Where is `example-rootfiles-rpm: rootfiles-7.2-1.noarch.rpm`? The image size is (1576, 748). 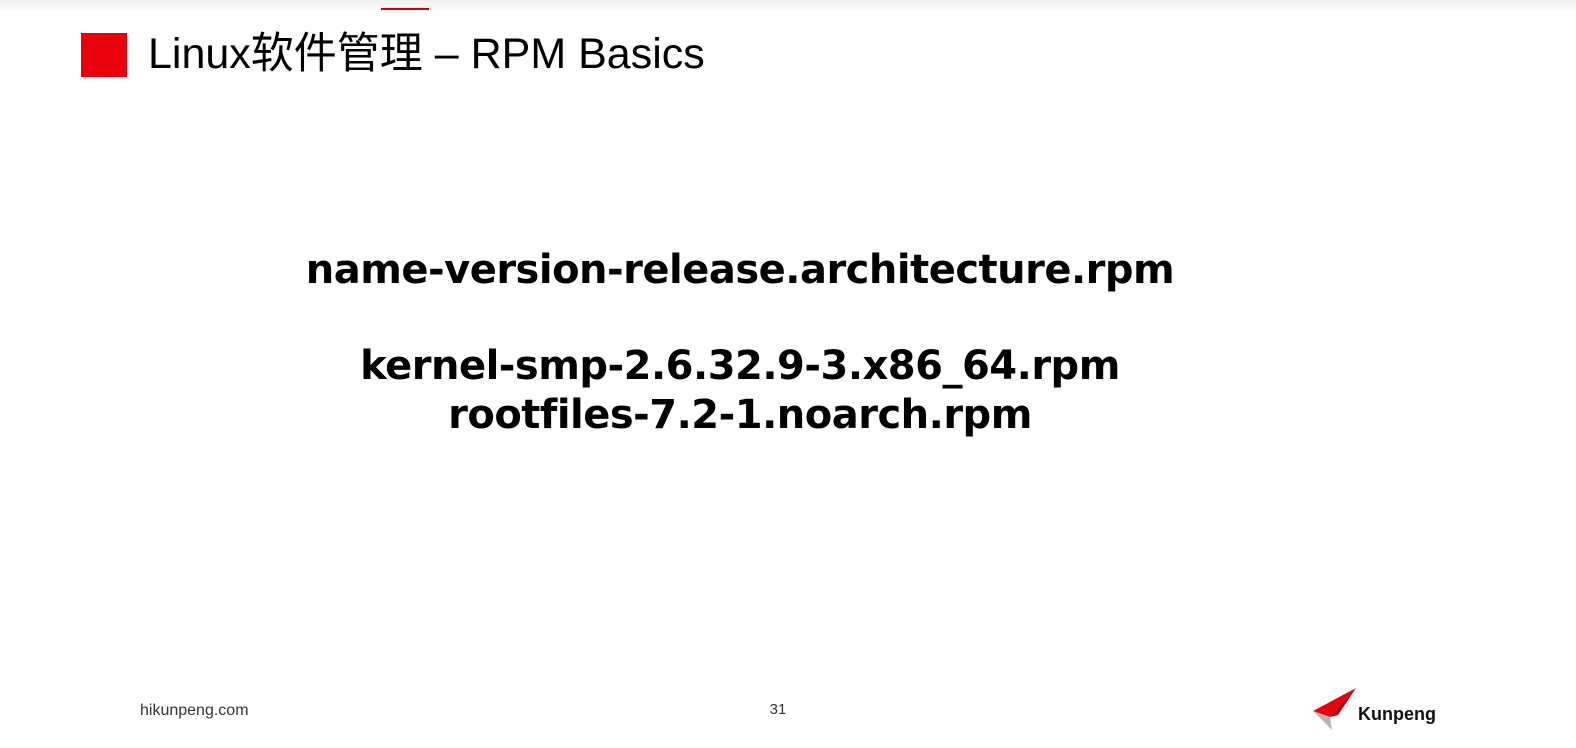 example-rootfiles-rpm: rootfiles-7.2-1.noarch.rpm is located at coordinates (740, 415).